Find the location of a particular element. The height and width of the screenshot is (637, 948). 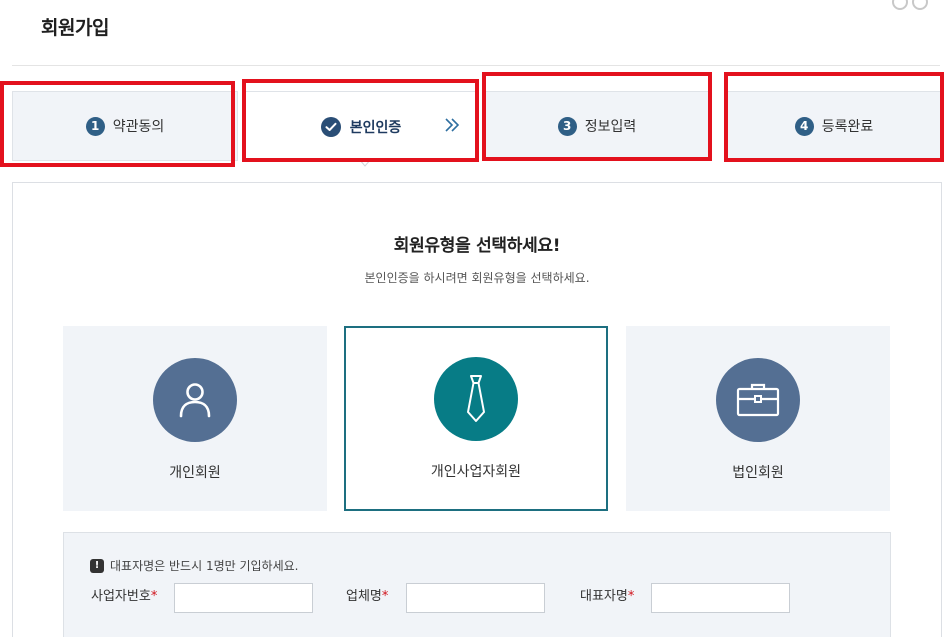

step-label: 약관동의 is located at coordinates (138, 127).